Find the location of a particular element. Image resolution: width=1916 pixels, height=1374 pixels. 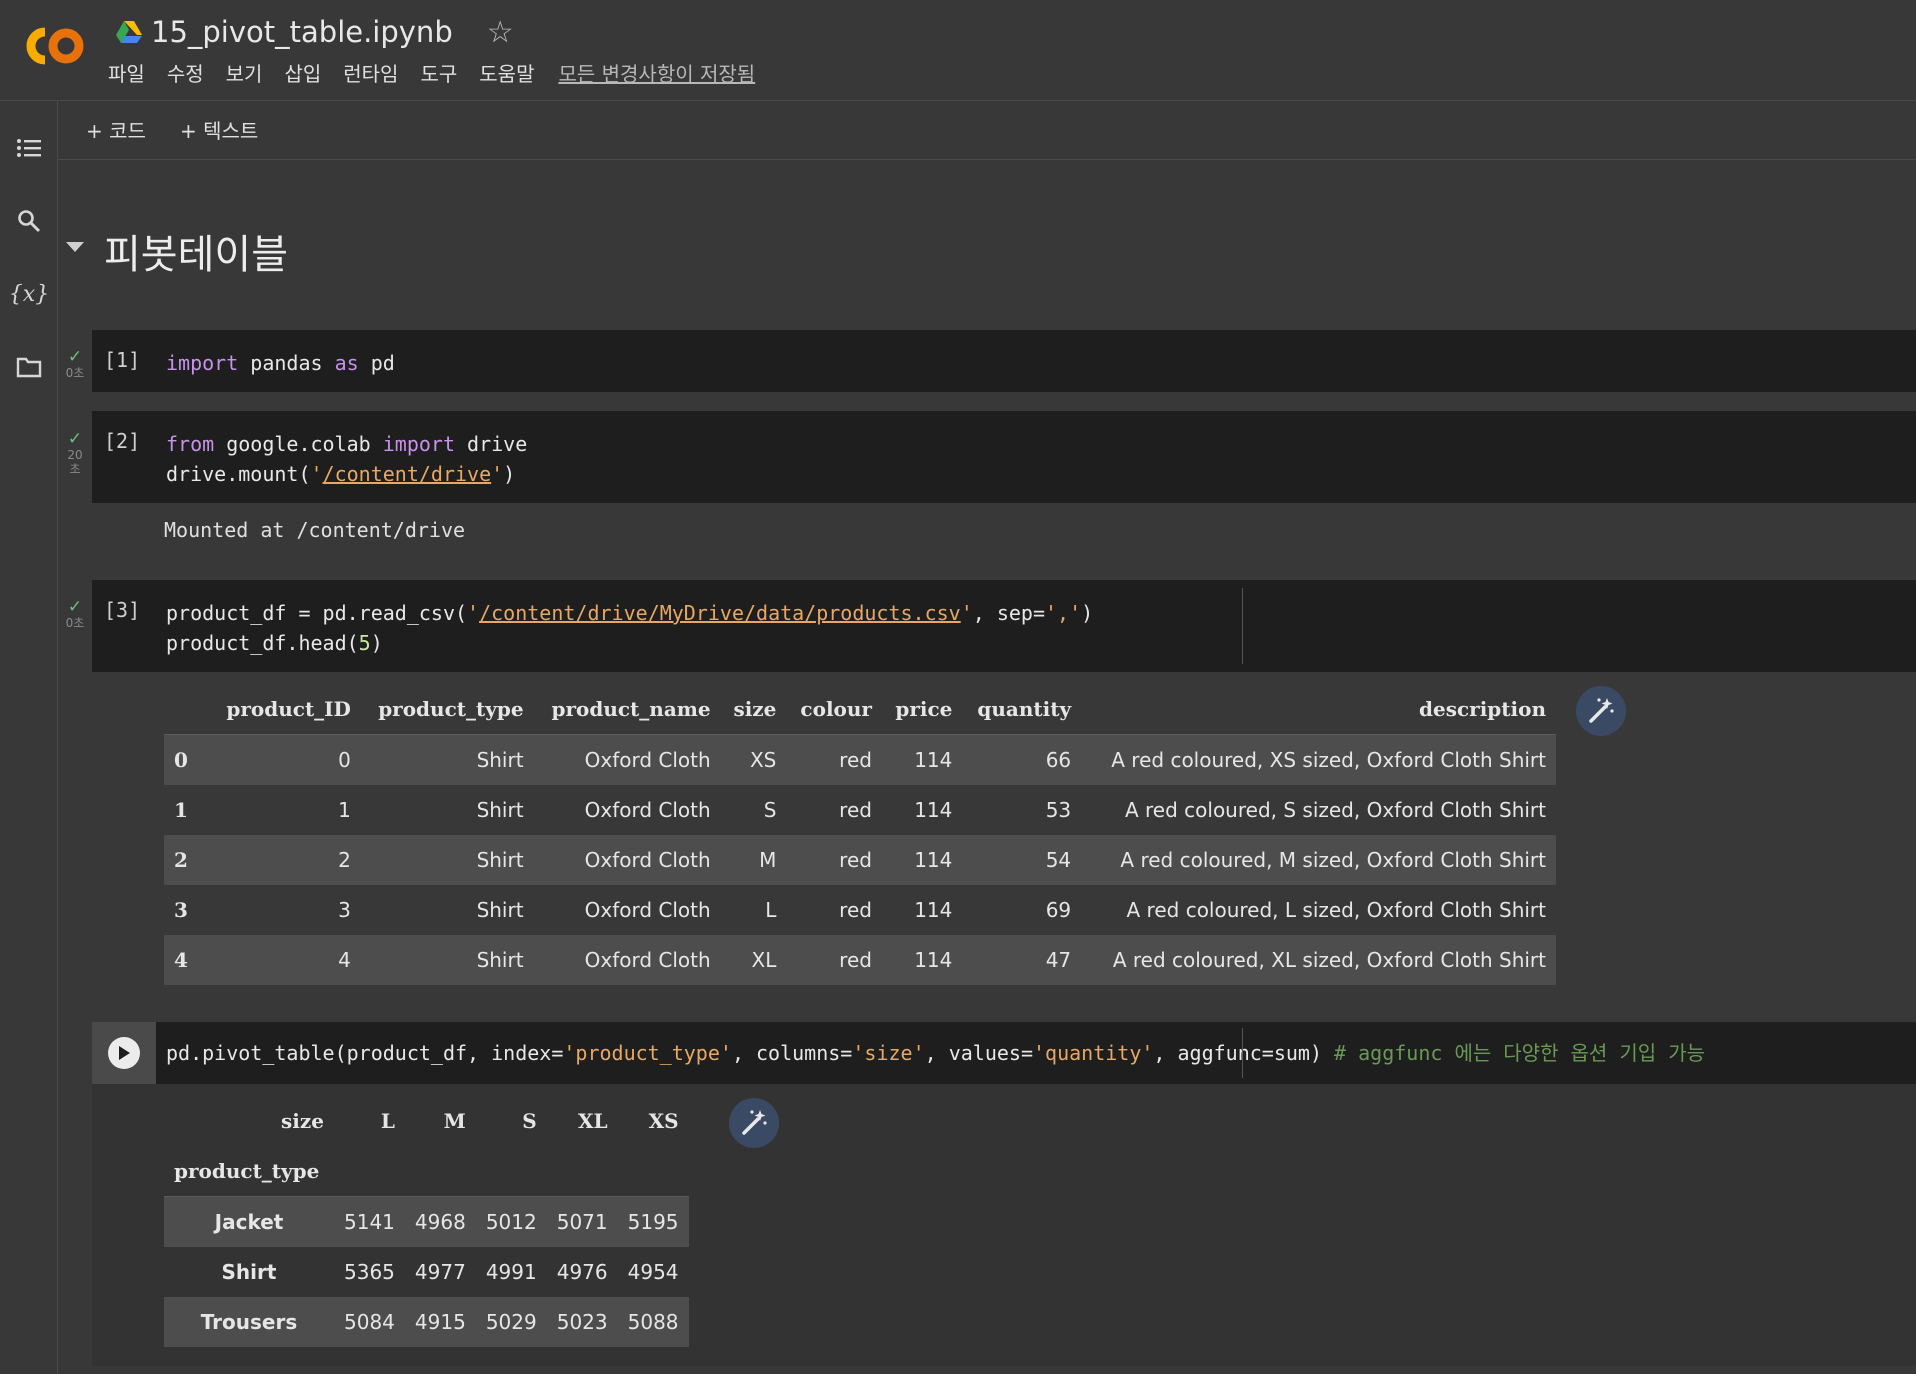

star-icon: ☆ is located at coordinates (500, 32).